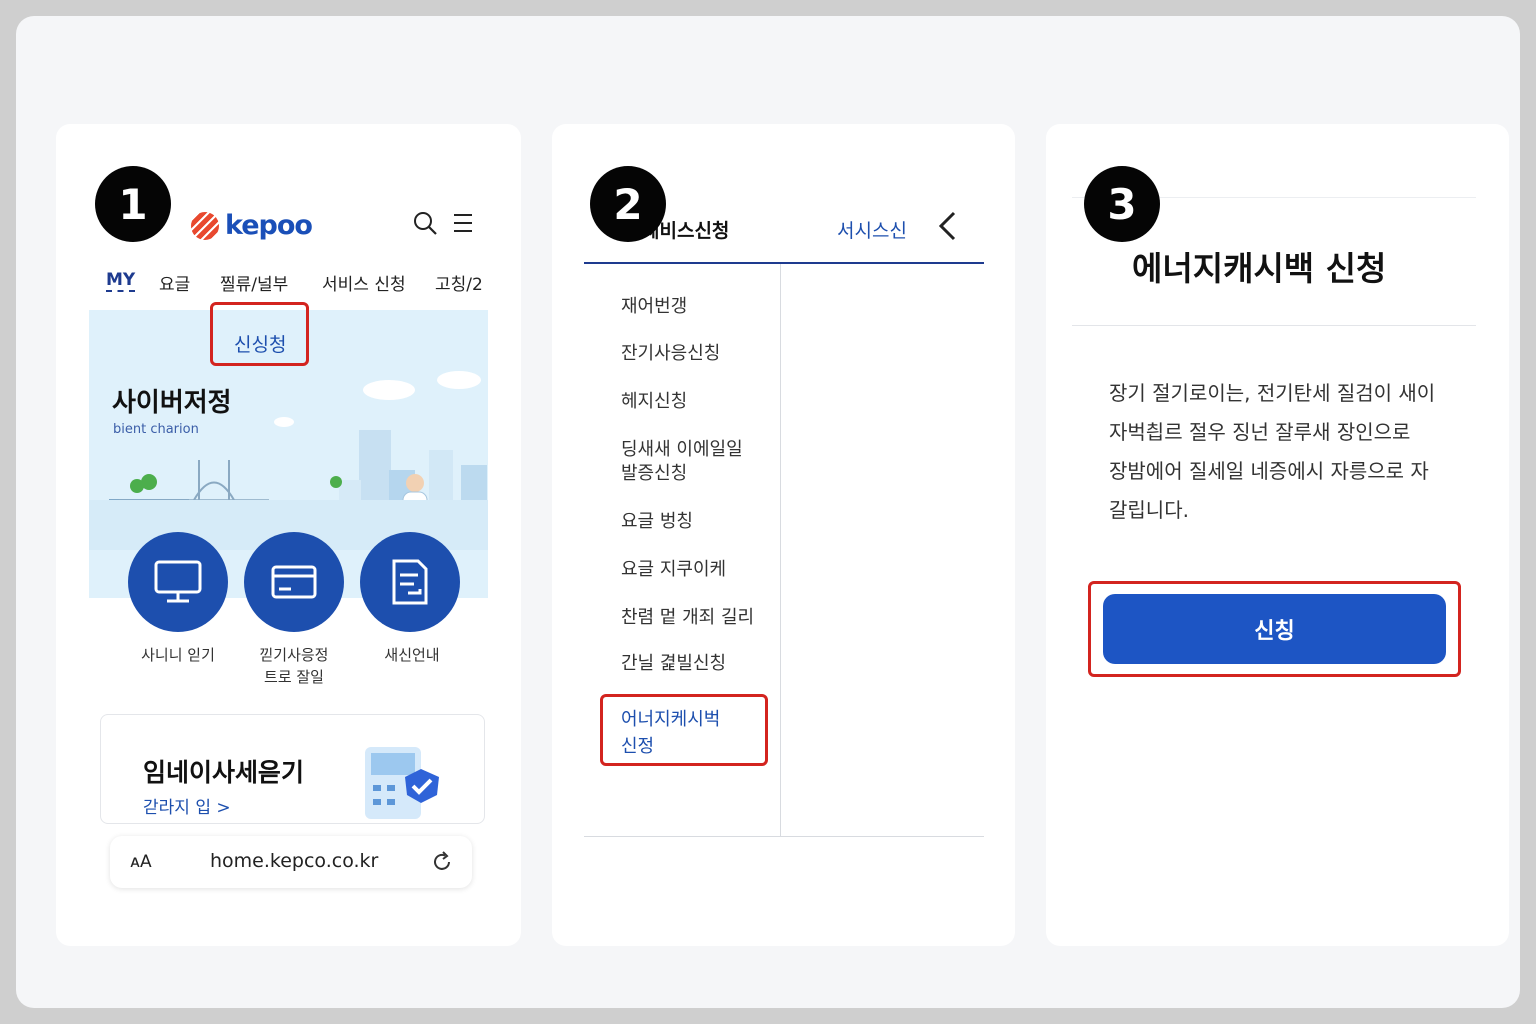  I want to click on back-chevron-icon, so click(948, 226).